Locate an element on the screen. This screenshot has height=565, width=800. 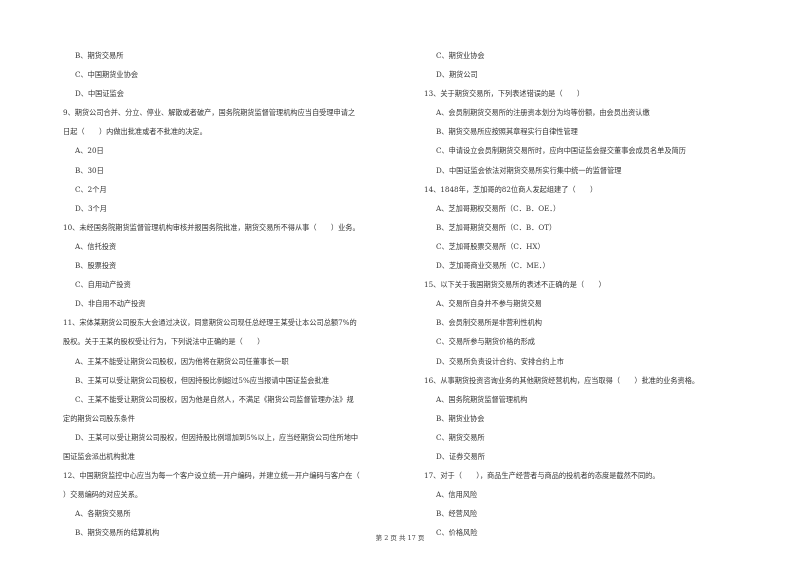
answer-option: C、自用动产投资 is located at coordinates (103, 285).